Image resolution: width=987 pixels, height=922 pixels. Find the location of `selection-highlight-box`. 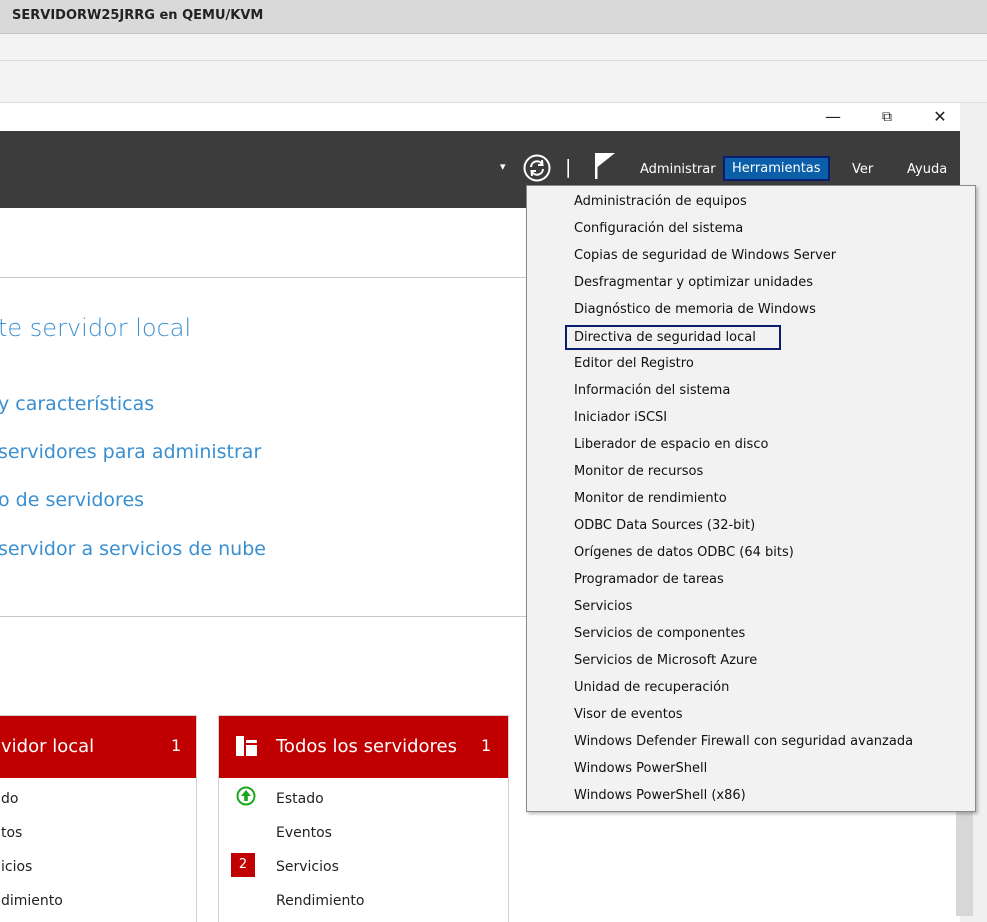

selection-highlight-box is located at coordinates (673, 337).